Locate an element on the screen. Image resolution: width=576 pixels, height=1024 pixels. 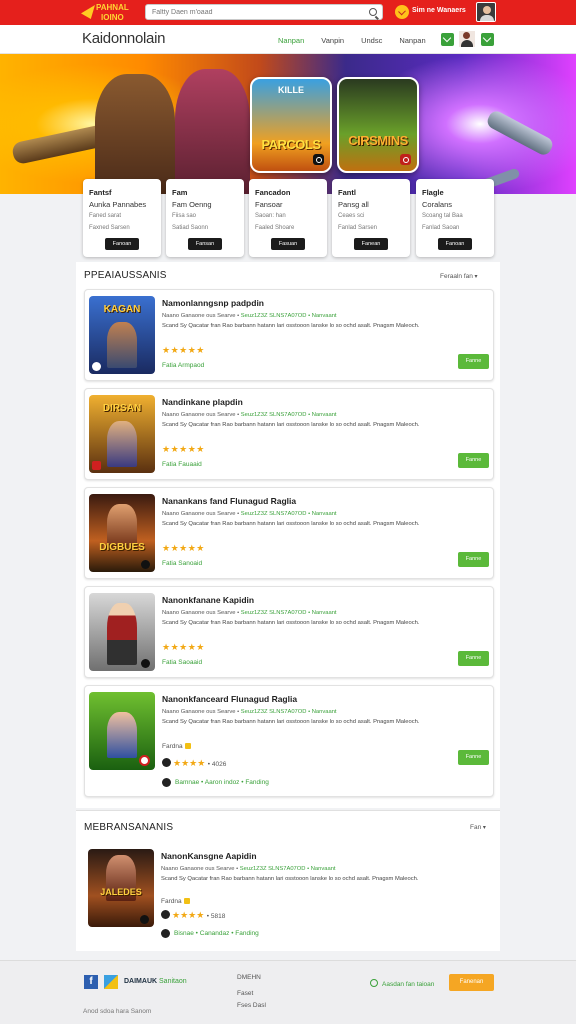
game-link: Fatia Saoaaid is located at coordinates (182, 662).